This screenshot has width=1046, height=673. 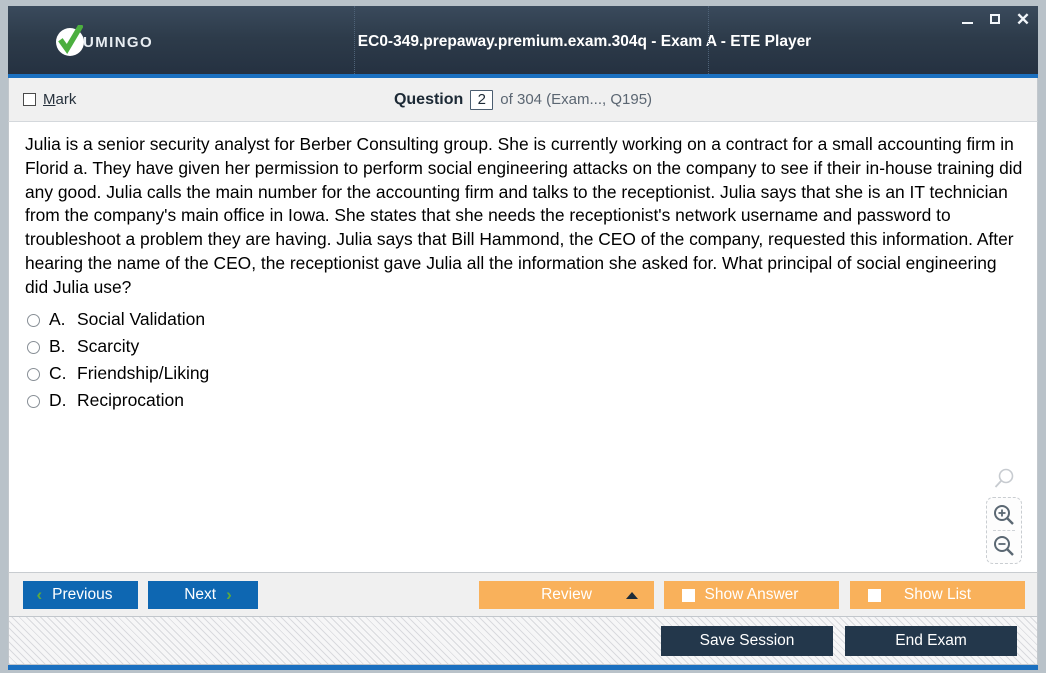 I want to click on checkmark-circle-icon, so click(x=70, y=40).